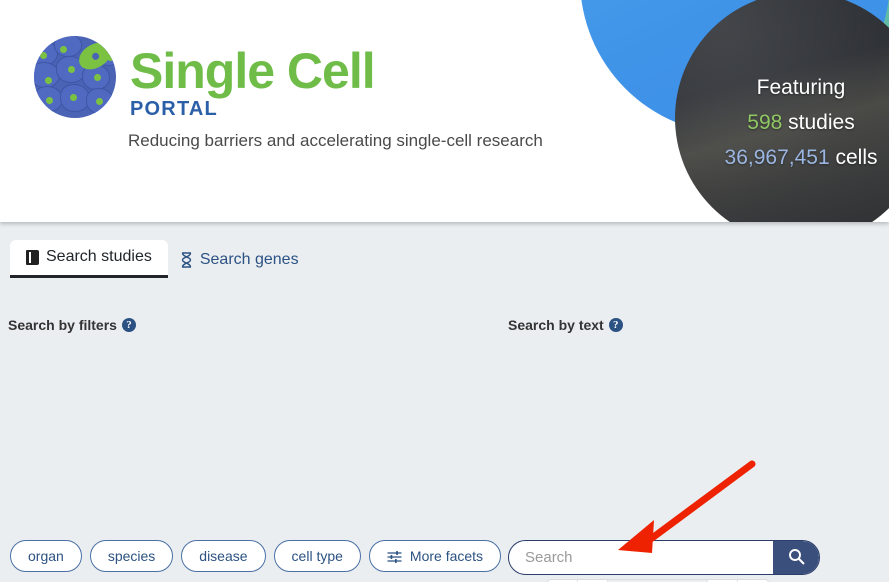  I want to click on search-submit-button, so click(796, 557).